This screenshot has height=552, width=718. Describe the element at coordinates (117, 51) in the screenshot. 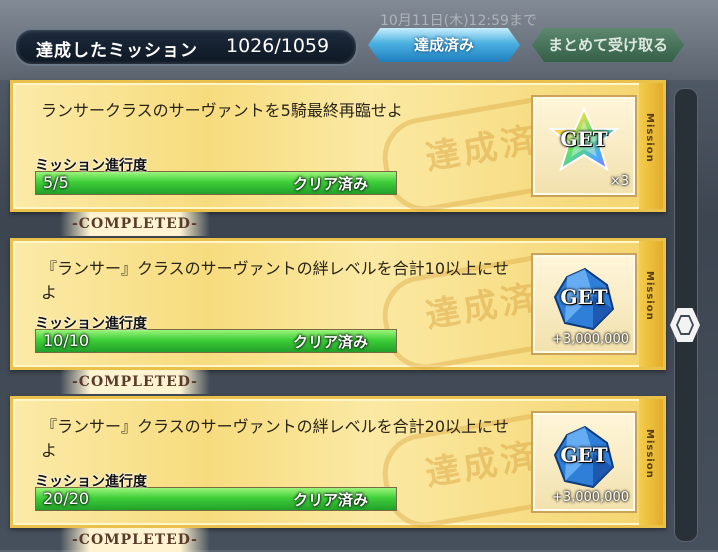

I see `achieved-missions-title: 達成したミッション` at that location.